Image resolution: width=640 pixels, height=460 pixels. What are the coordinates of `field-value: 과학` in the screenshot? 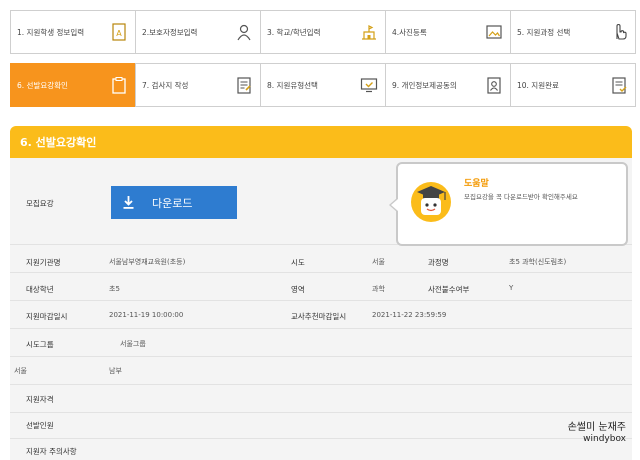 It's located at (378, 289).